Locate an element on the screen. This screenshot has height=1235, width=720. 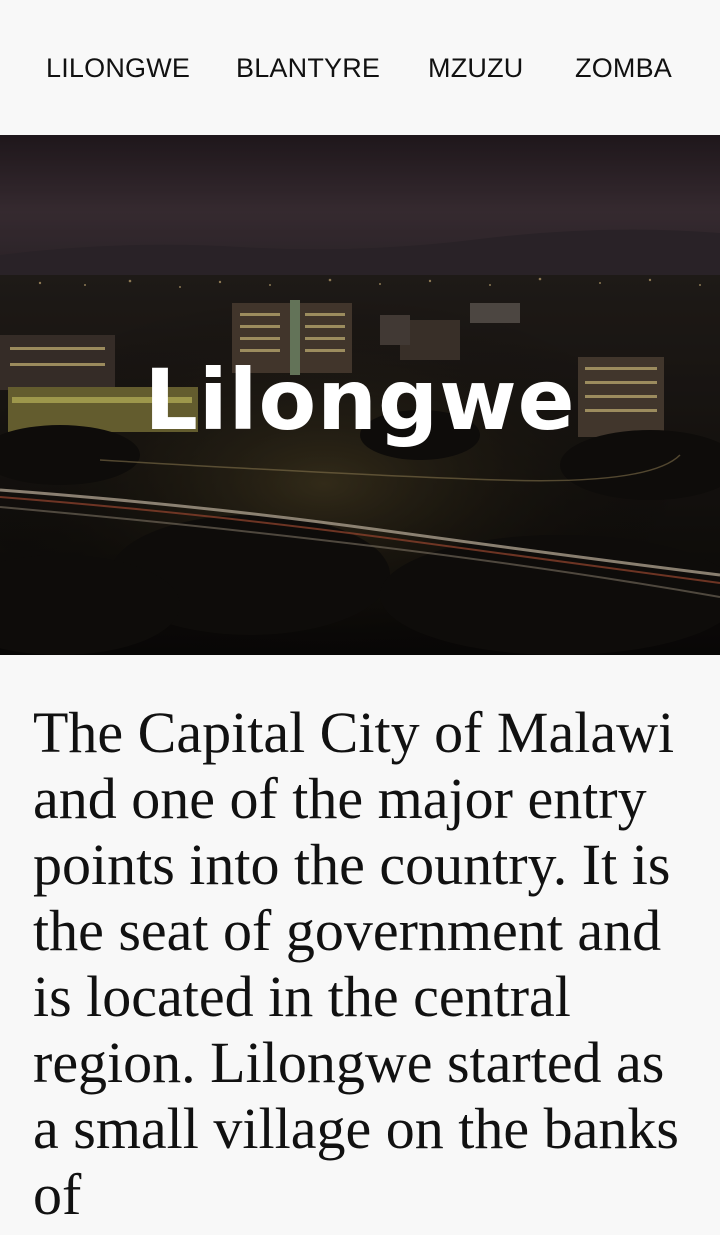
nav-link-zomba: ZOMBA is located at coordinates (623, 68).